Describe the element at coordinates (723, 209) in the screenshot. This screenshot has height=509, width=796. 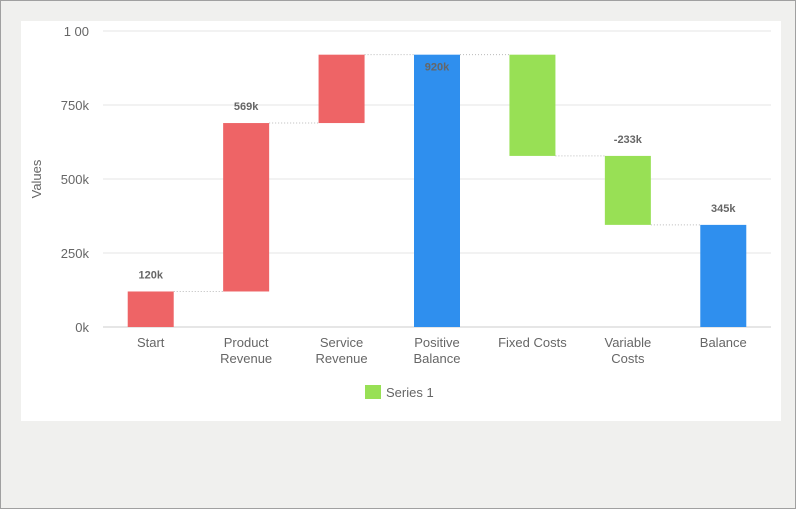
I see `data-label: 345k` at that location.